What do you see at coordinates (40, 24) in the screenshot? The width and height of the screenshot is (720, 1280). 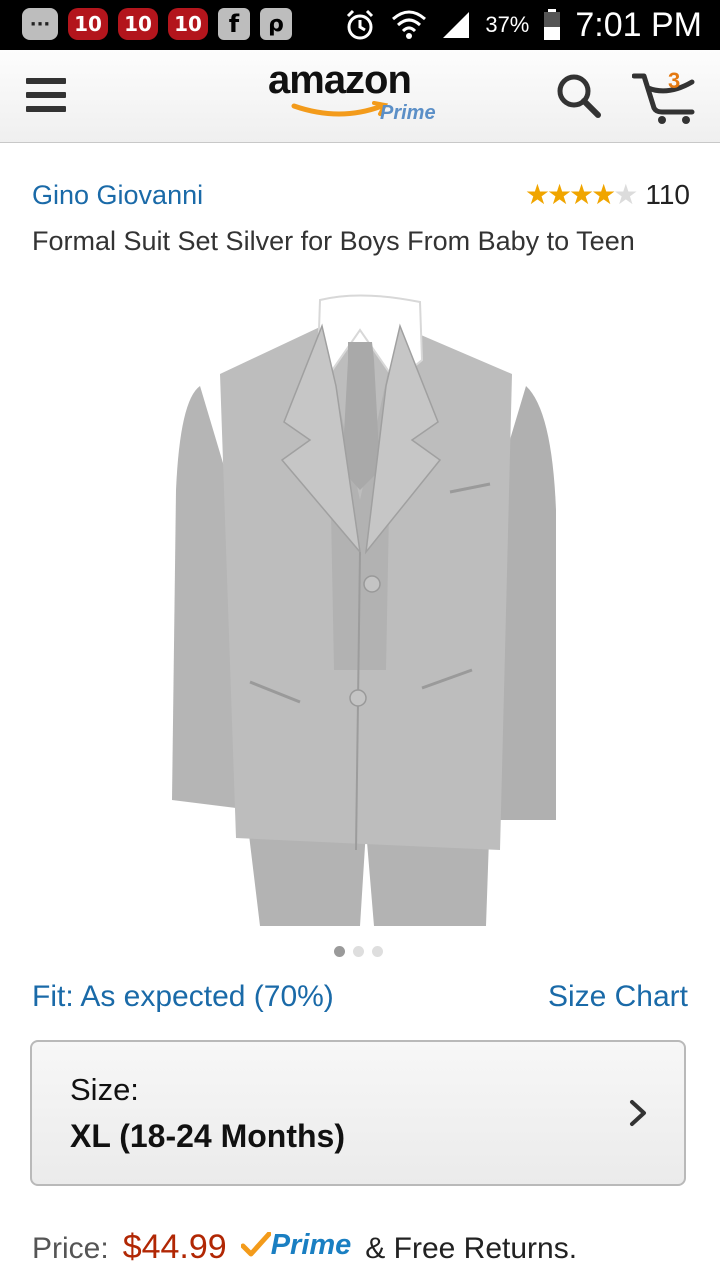 I see `more-icon: ···` at bounding box center [40, 24].